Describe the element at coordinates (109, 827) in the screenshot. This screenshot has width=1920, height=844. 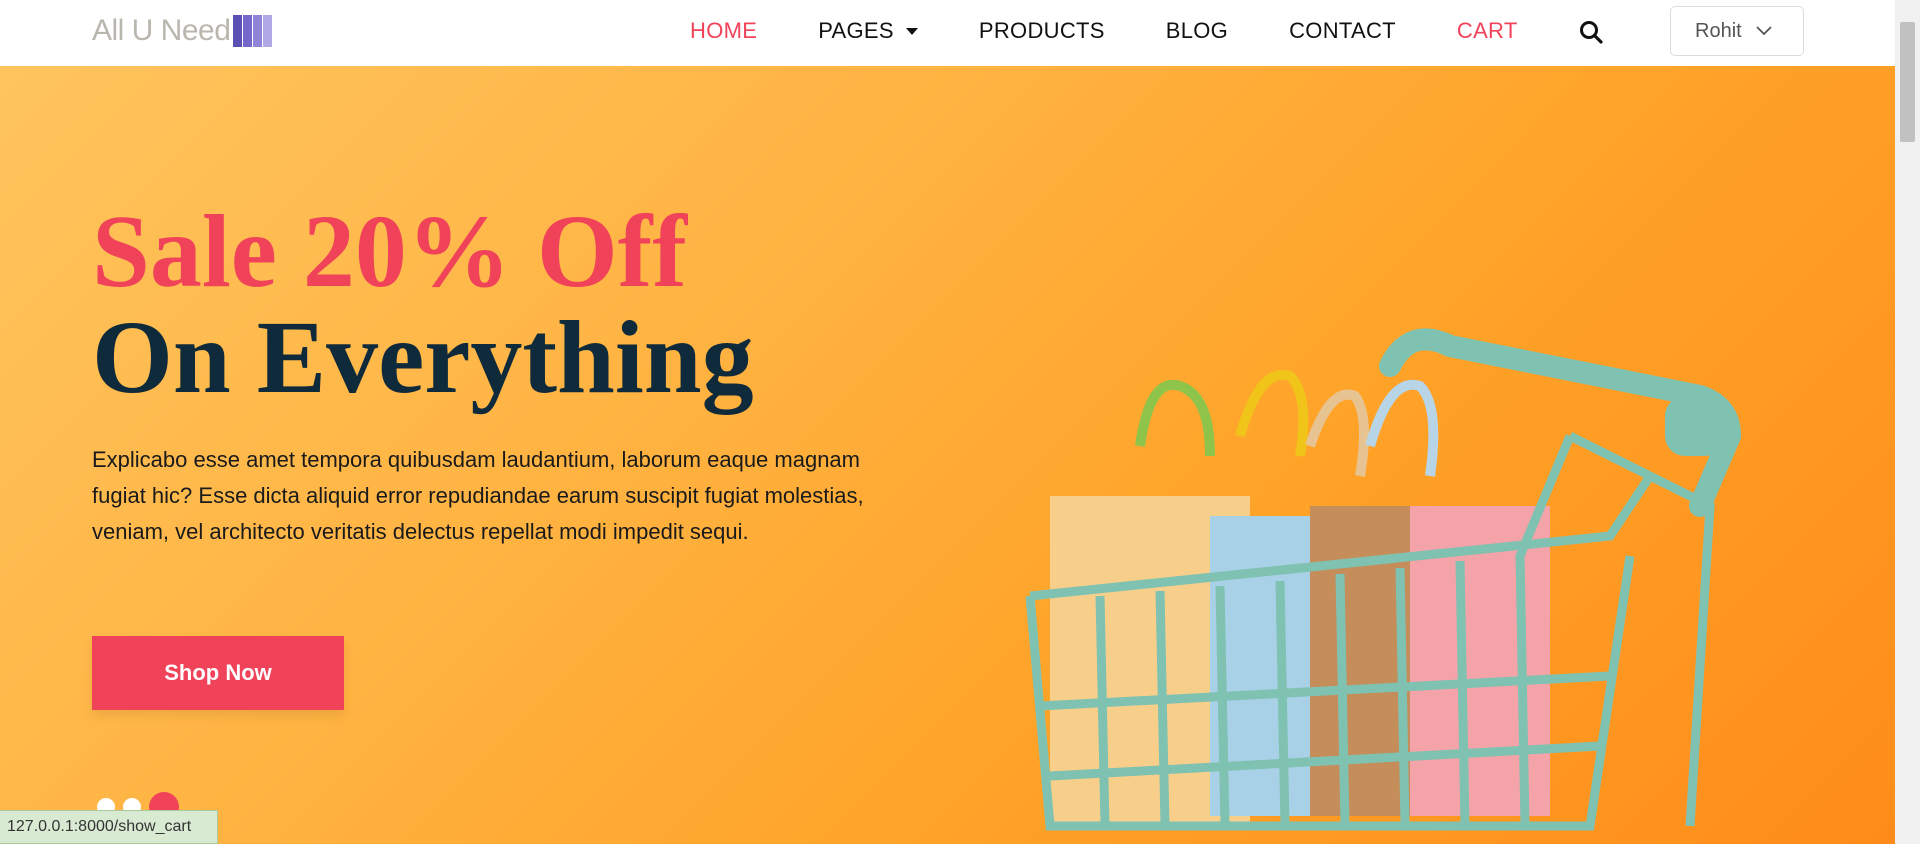
I see `link-status-bar: 127.0.0.1:8000/show_cart` at that location.